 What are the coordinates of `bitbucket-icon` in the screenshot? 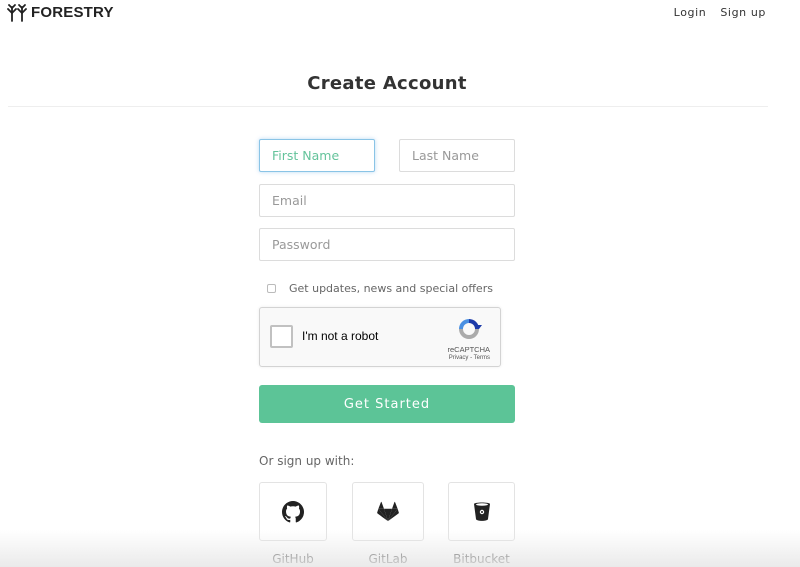 It's located at (481, 511).